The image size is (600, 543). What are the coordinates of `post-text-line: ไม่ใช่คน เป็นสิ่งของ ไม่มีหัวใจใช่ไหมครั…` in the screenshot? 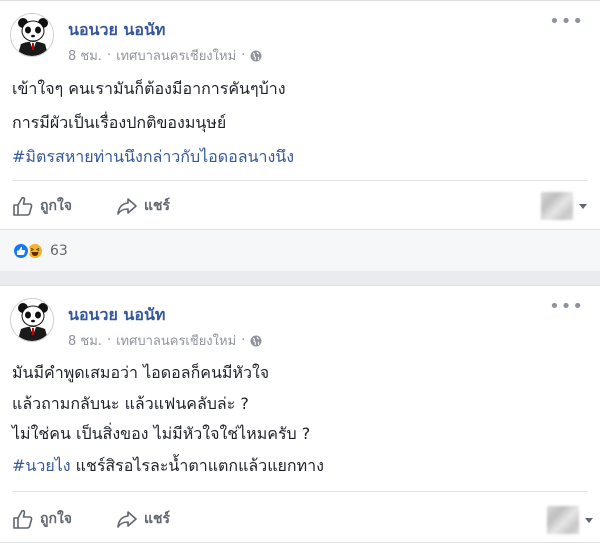 It's located at (161, 433).